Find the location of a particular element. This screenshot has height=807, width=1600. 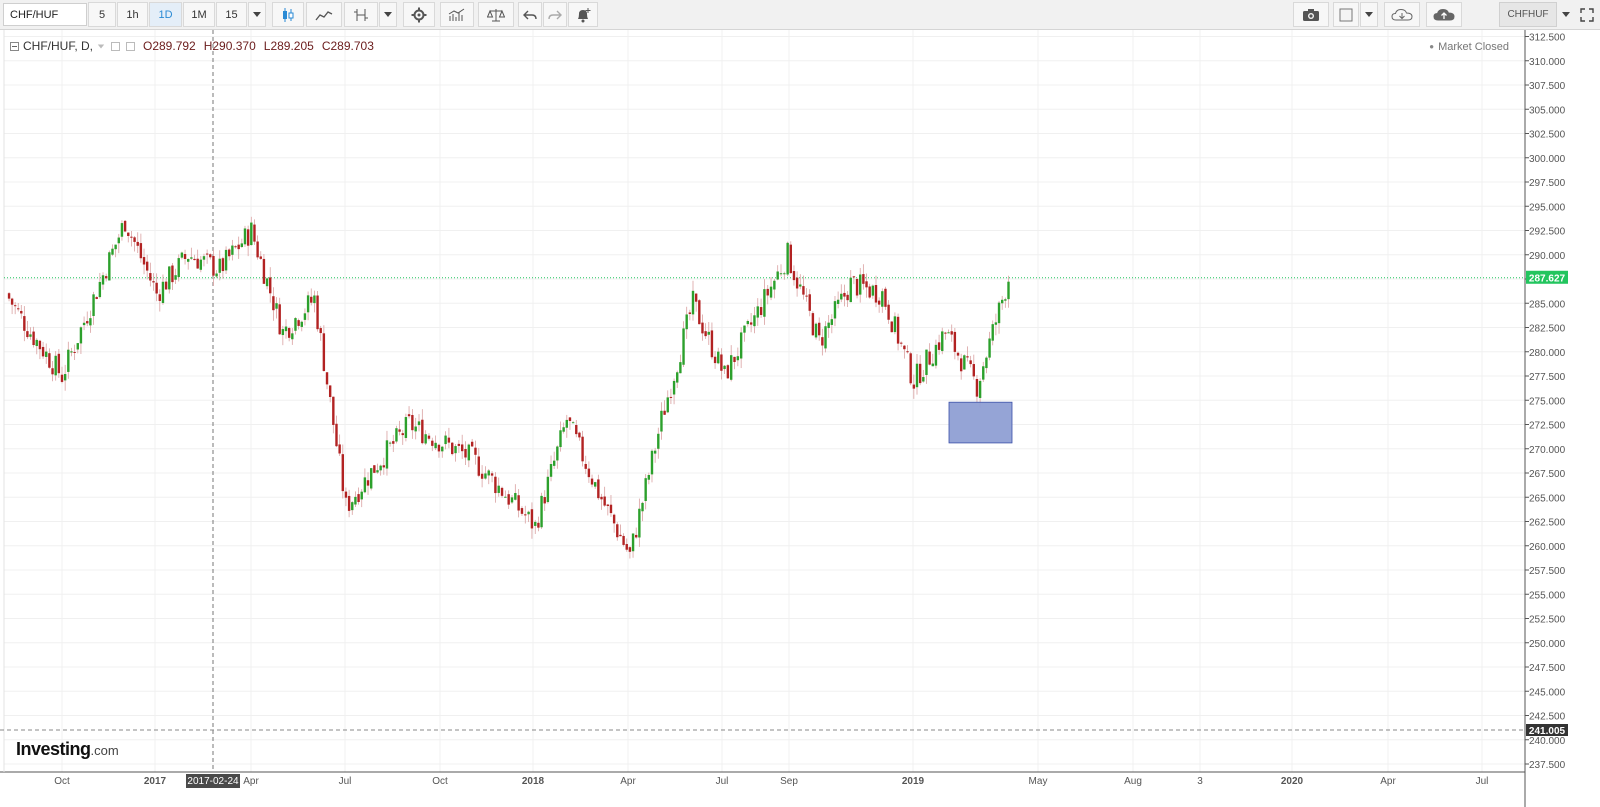

redo-icon is located at coordinates (555, 14).